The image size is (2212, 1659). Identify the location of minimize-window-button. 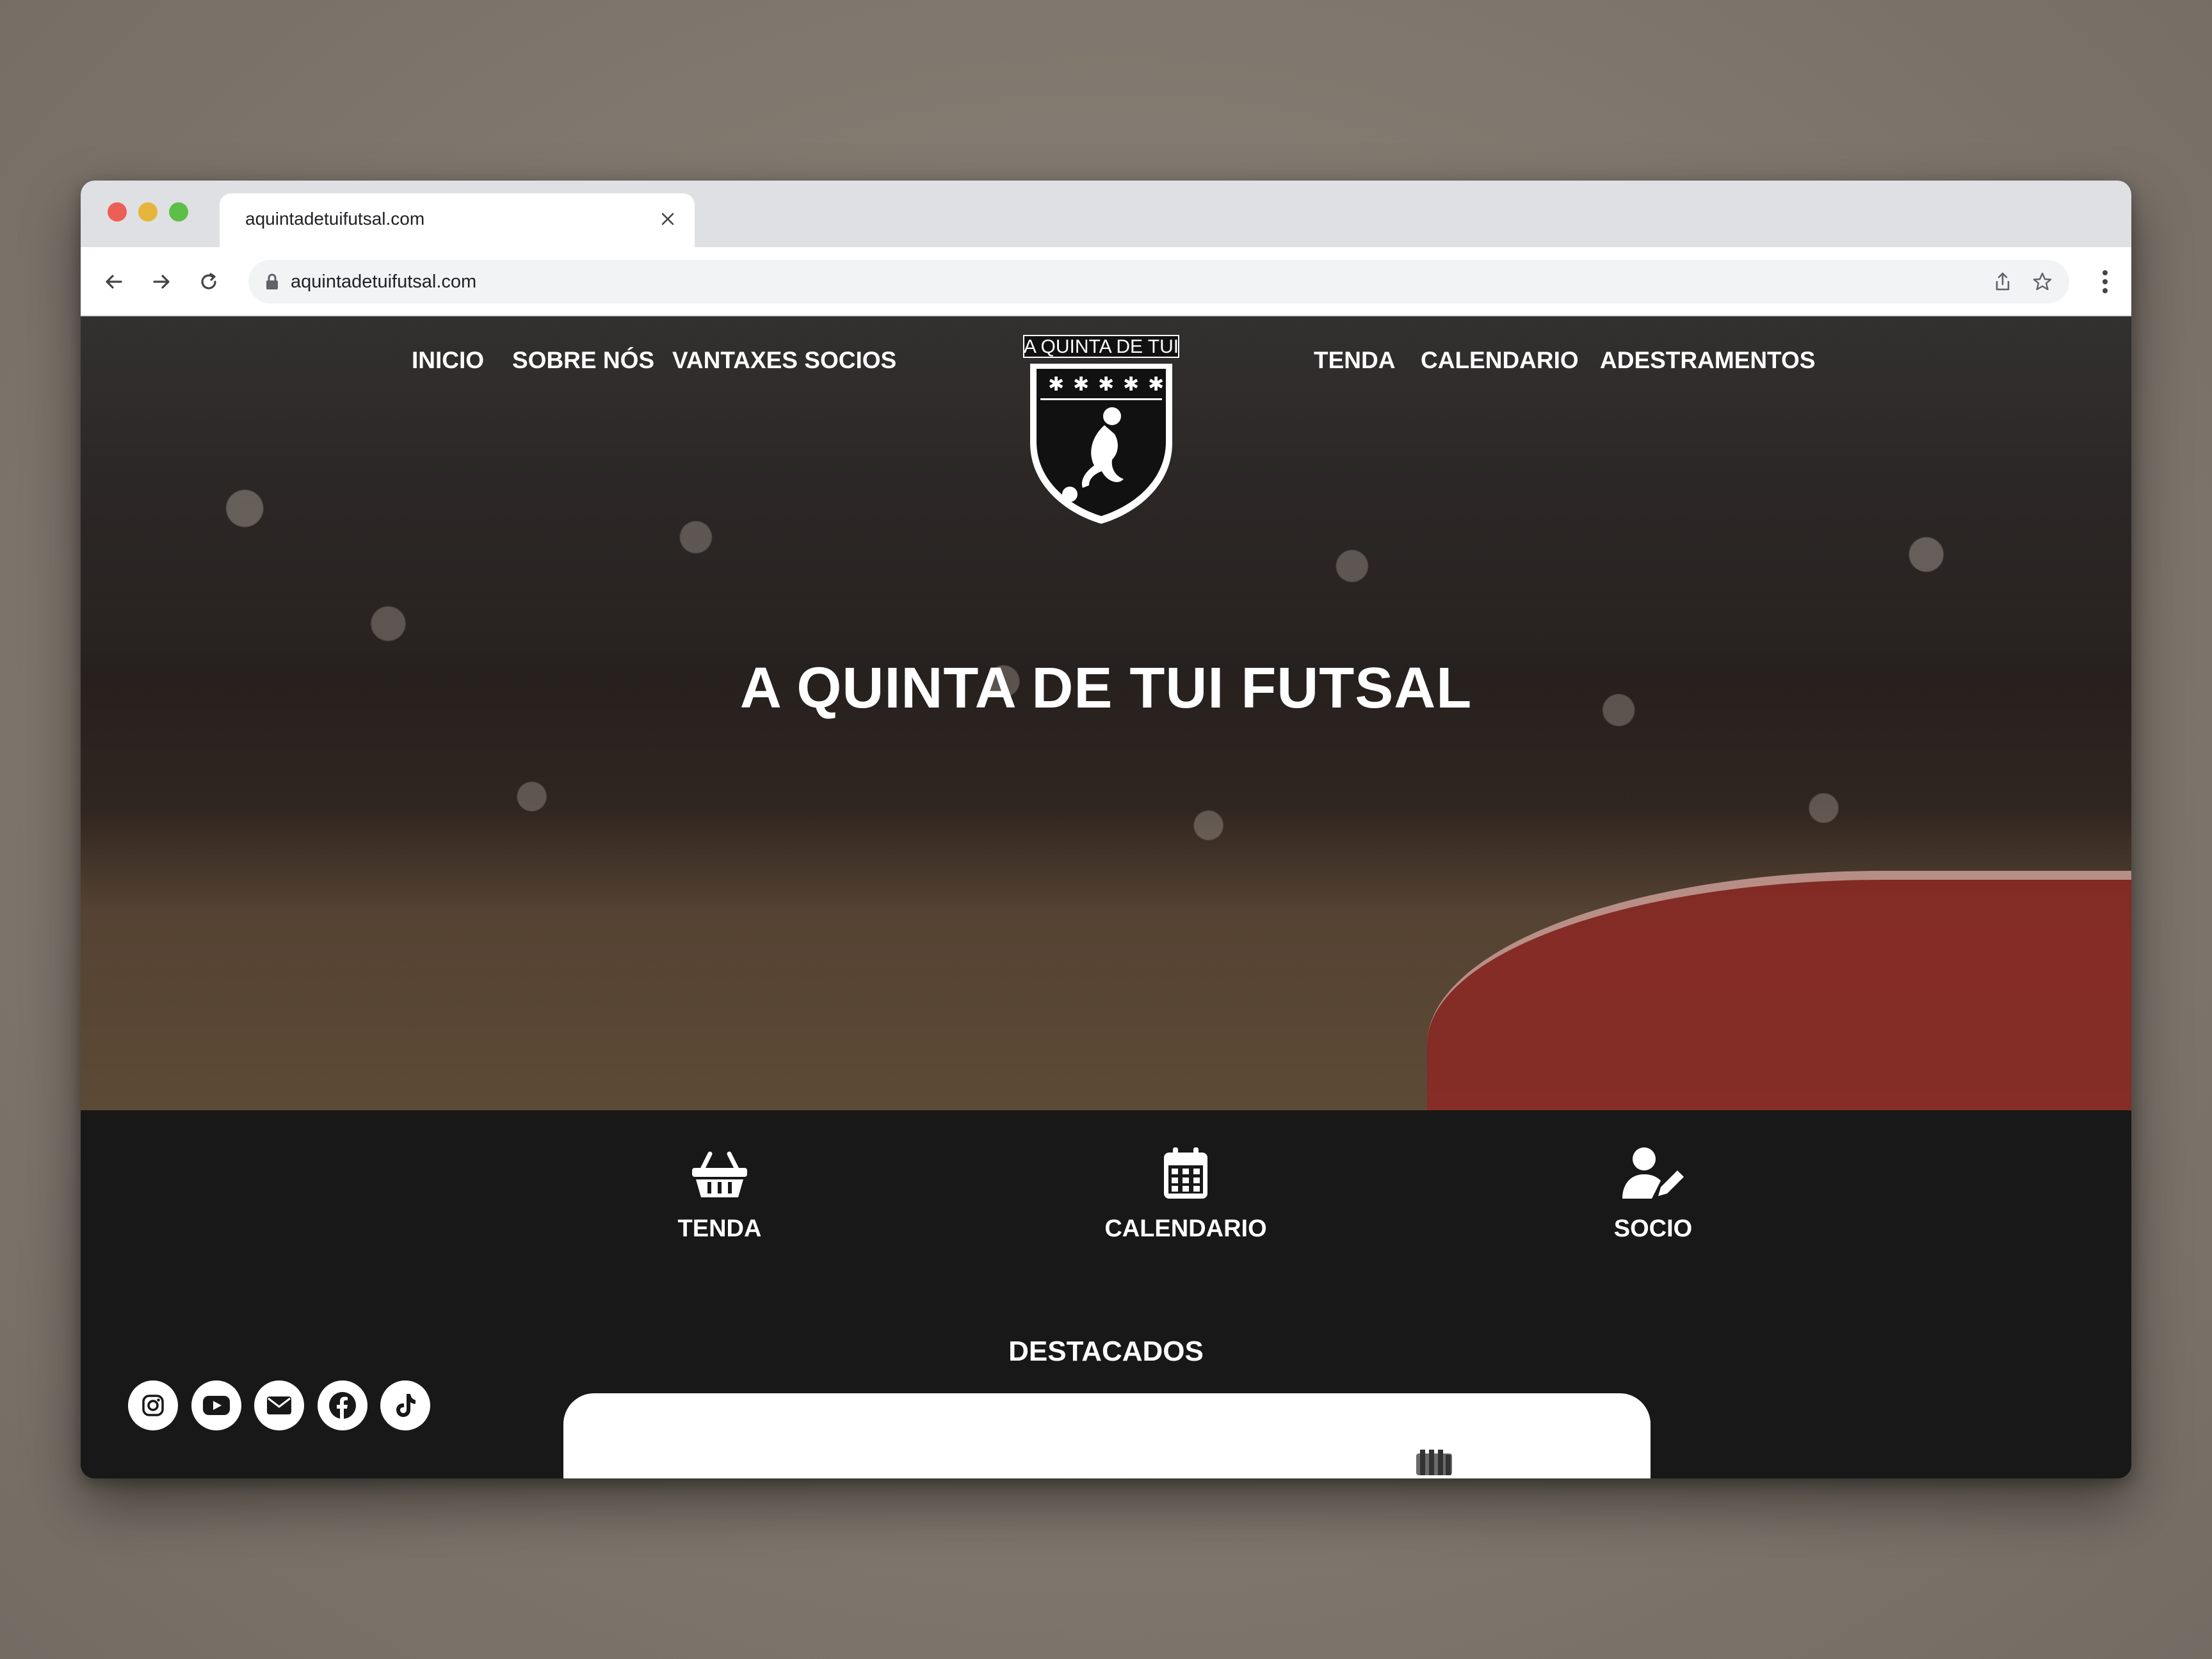
(147, 212).